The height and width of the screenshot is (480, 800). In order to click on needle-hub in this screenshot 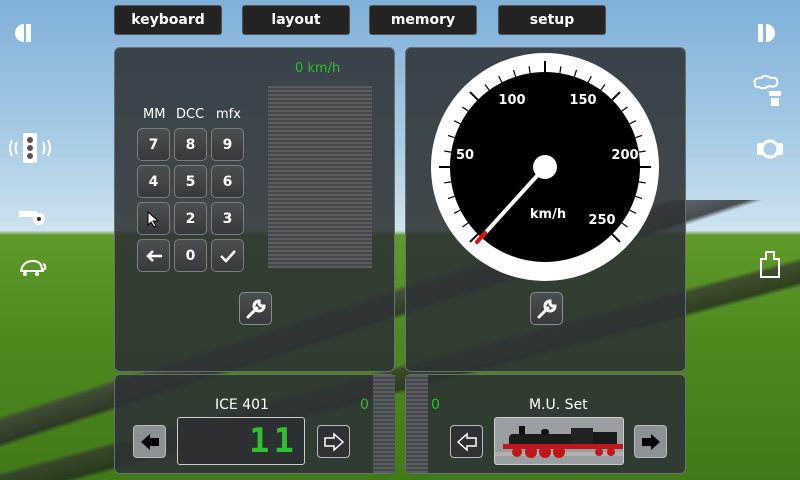, I will do `click(545, 167)`.